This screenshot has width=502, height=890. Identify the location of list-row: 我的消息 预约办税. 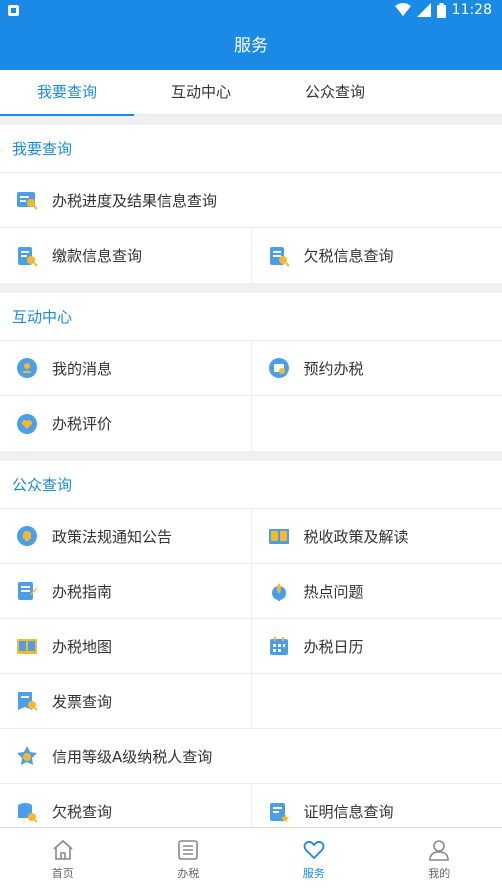
(251, 368).